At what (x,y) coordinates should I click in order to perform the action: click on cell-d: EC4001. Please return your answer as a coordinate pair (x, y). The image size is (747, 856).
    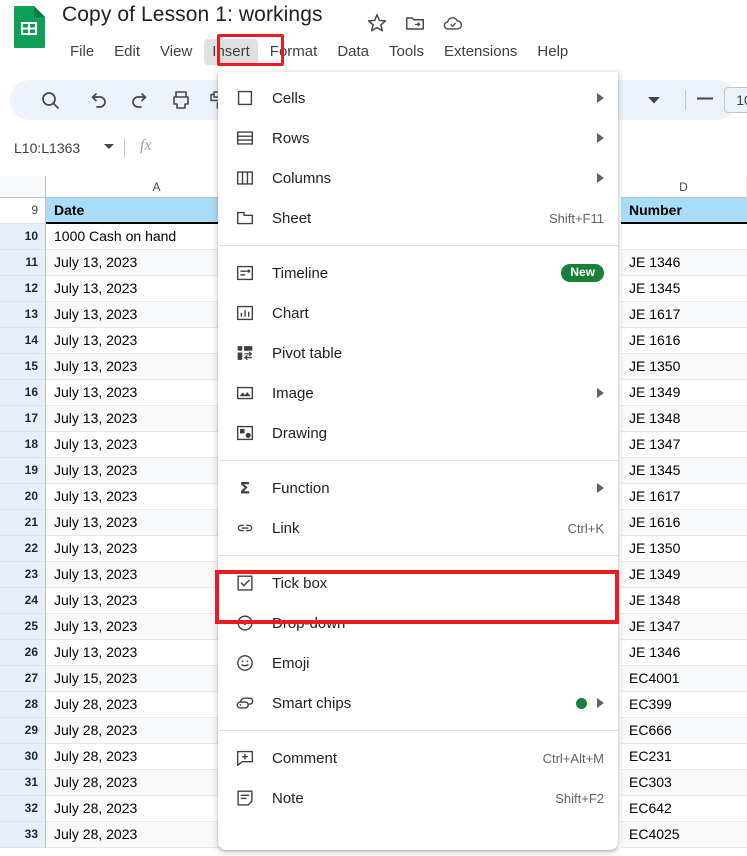
    Looking at the image, I should click on (684, 679).